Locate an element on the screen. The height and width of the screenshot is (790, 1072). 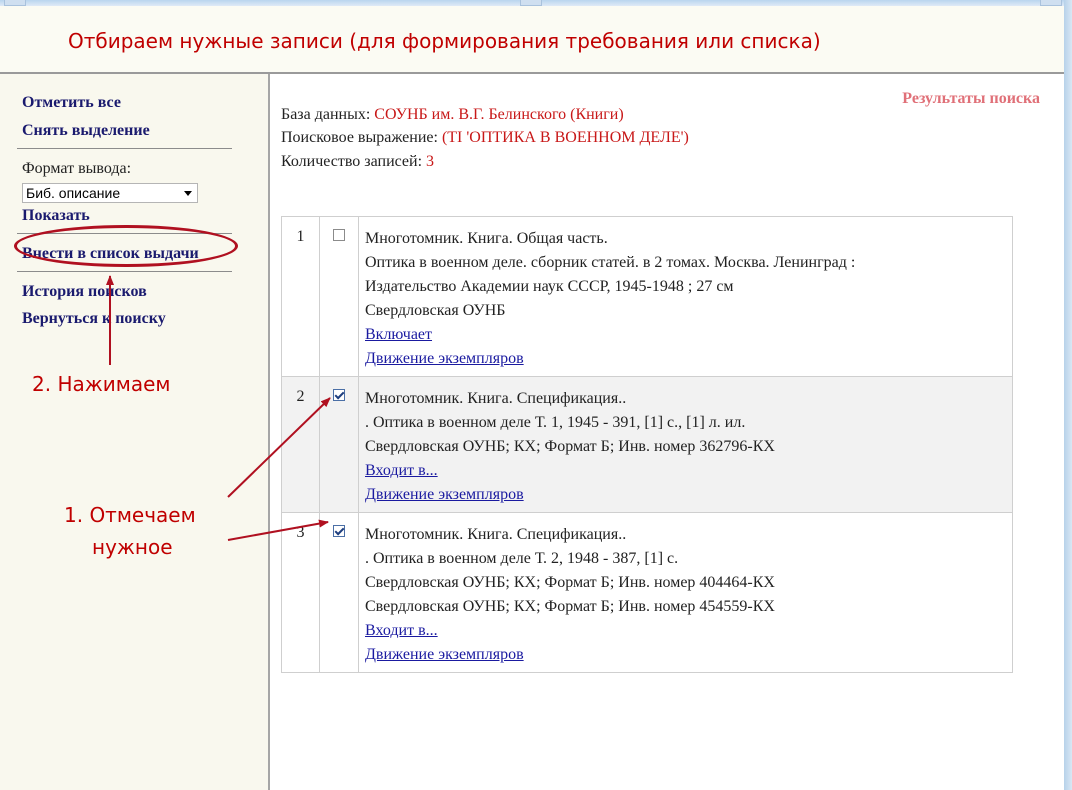
annotation-step1: 1. Отмечаем is located at coordinates (130, 515).